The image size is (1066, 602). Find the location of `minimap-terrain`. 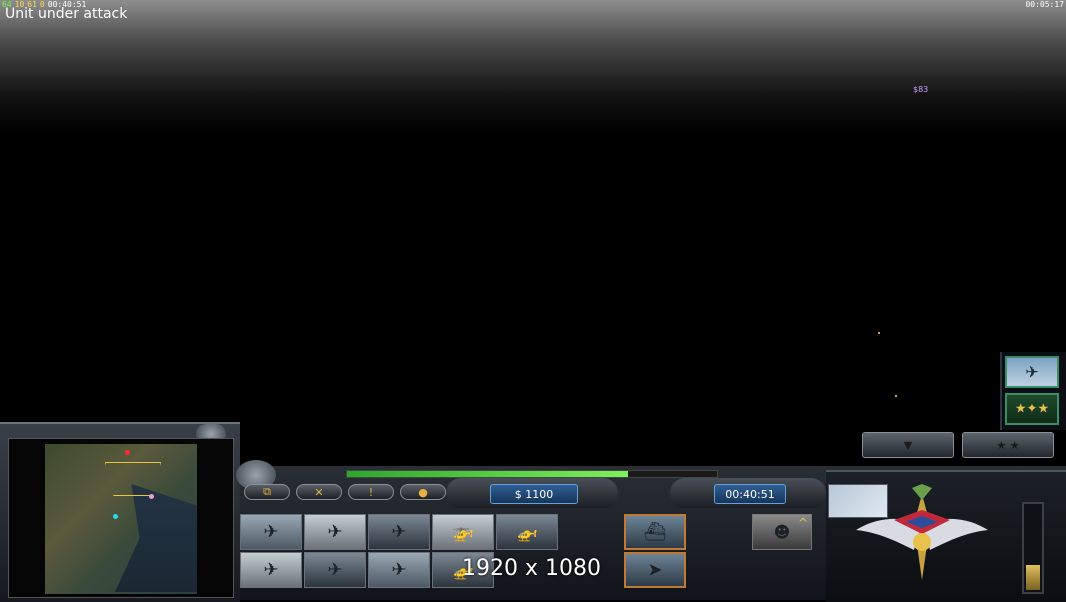

minimap-terrain is located at coordinates (121, 519).